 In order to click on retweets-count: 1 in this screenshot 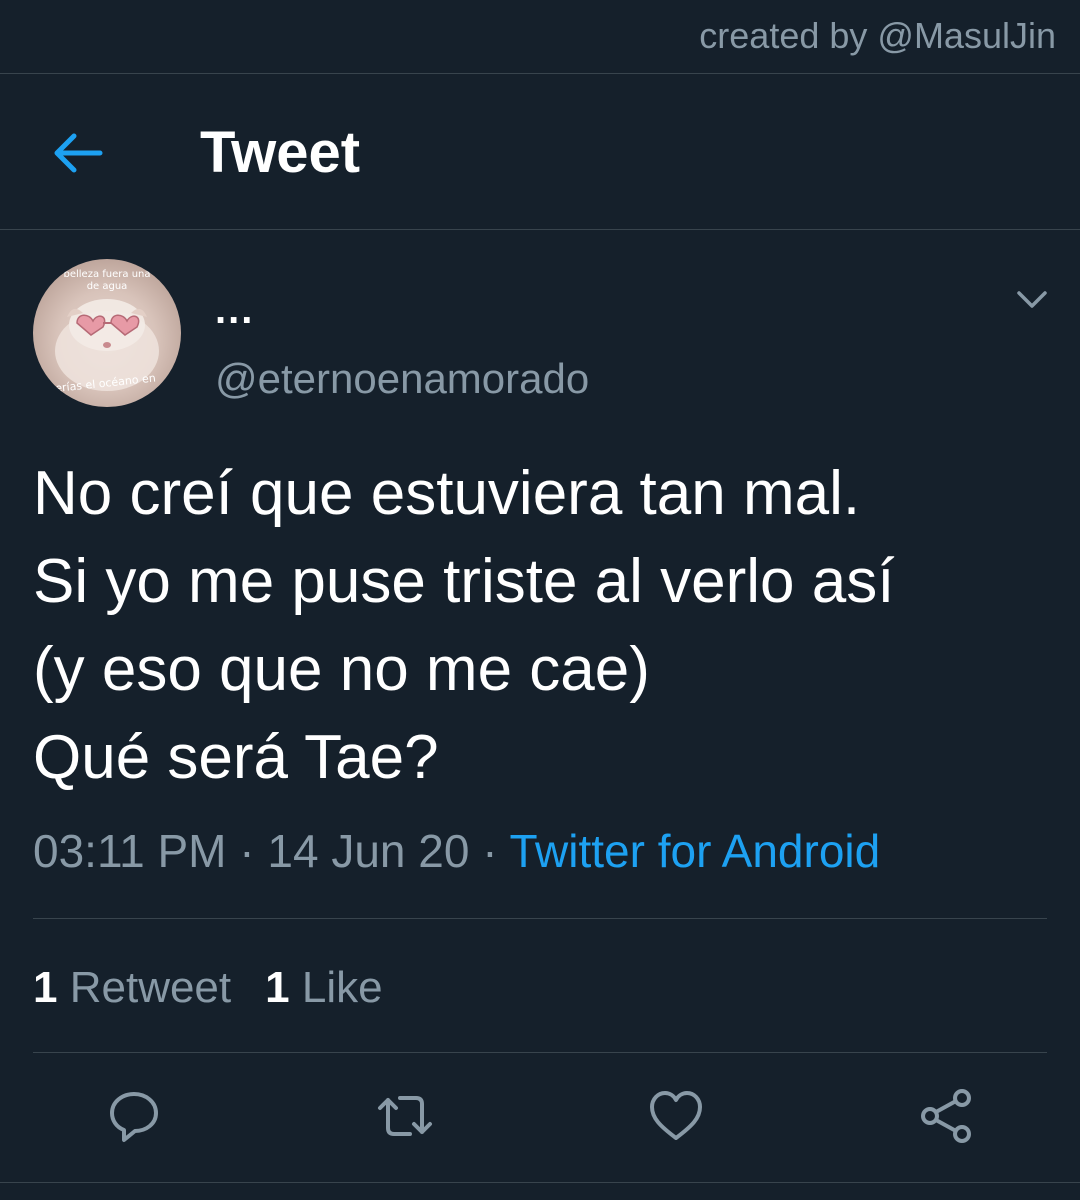, I will do `click(45, 987)`.